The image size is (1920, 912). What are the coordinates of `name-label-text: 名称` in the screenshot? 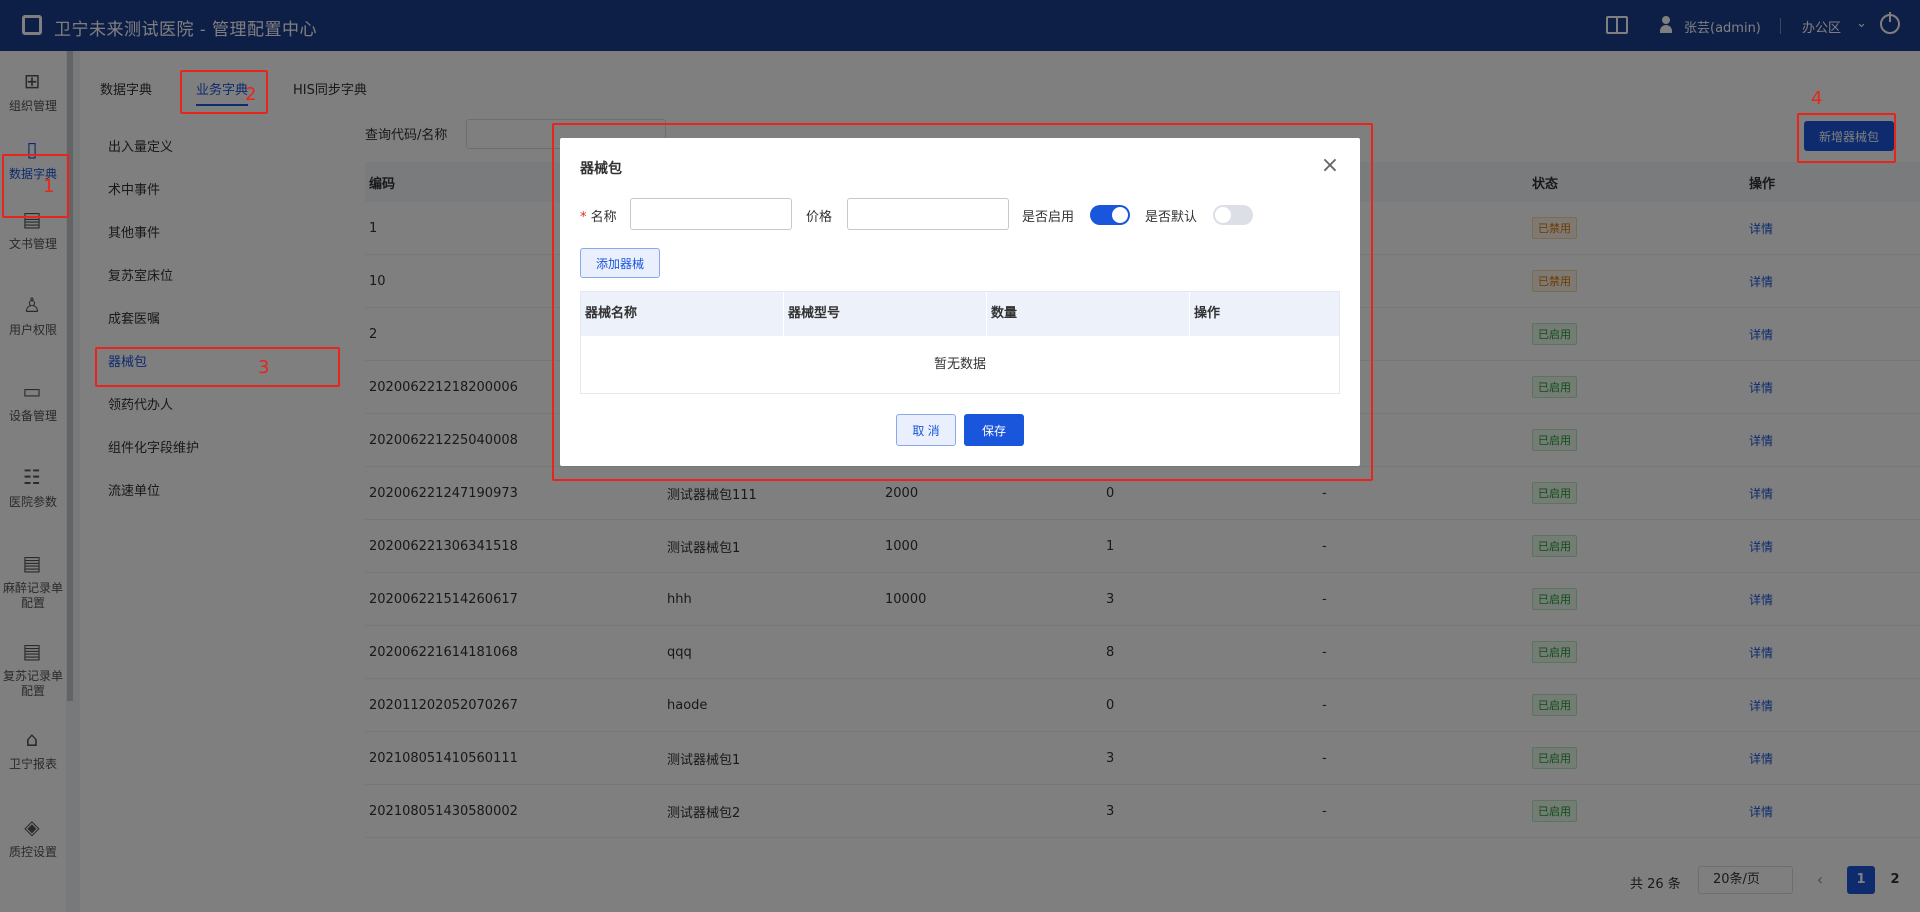 It's located at (603, 217).